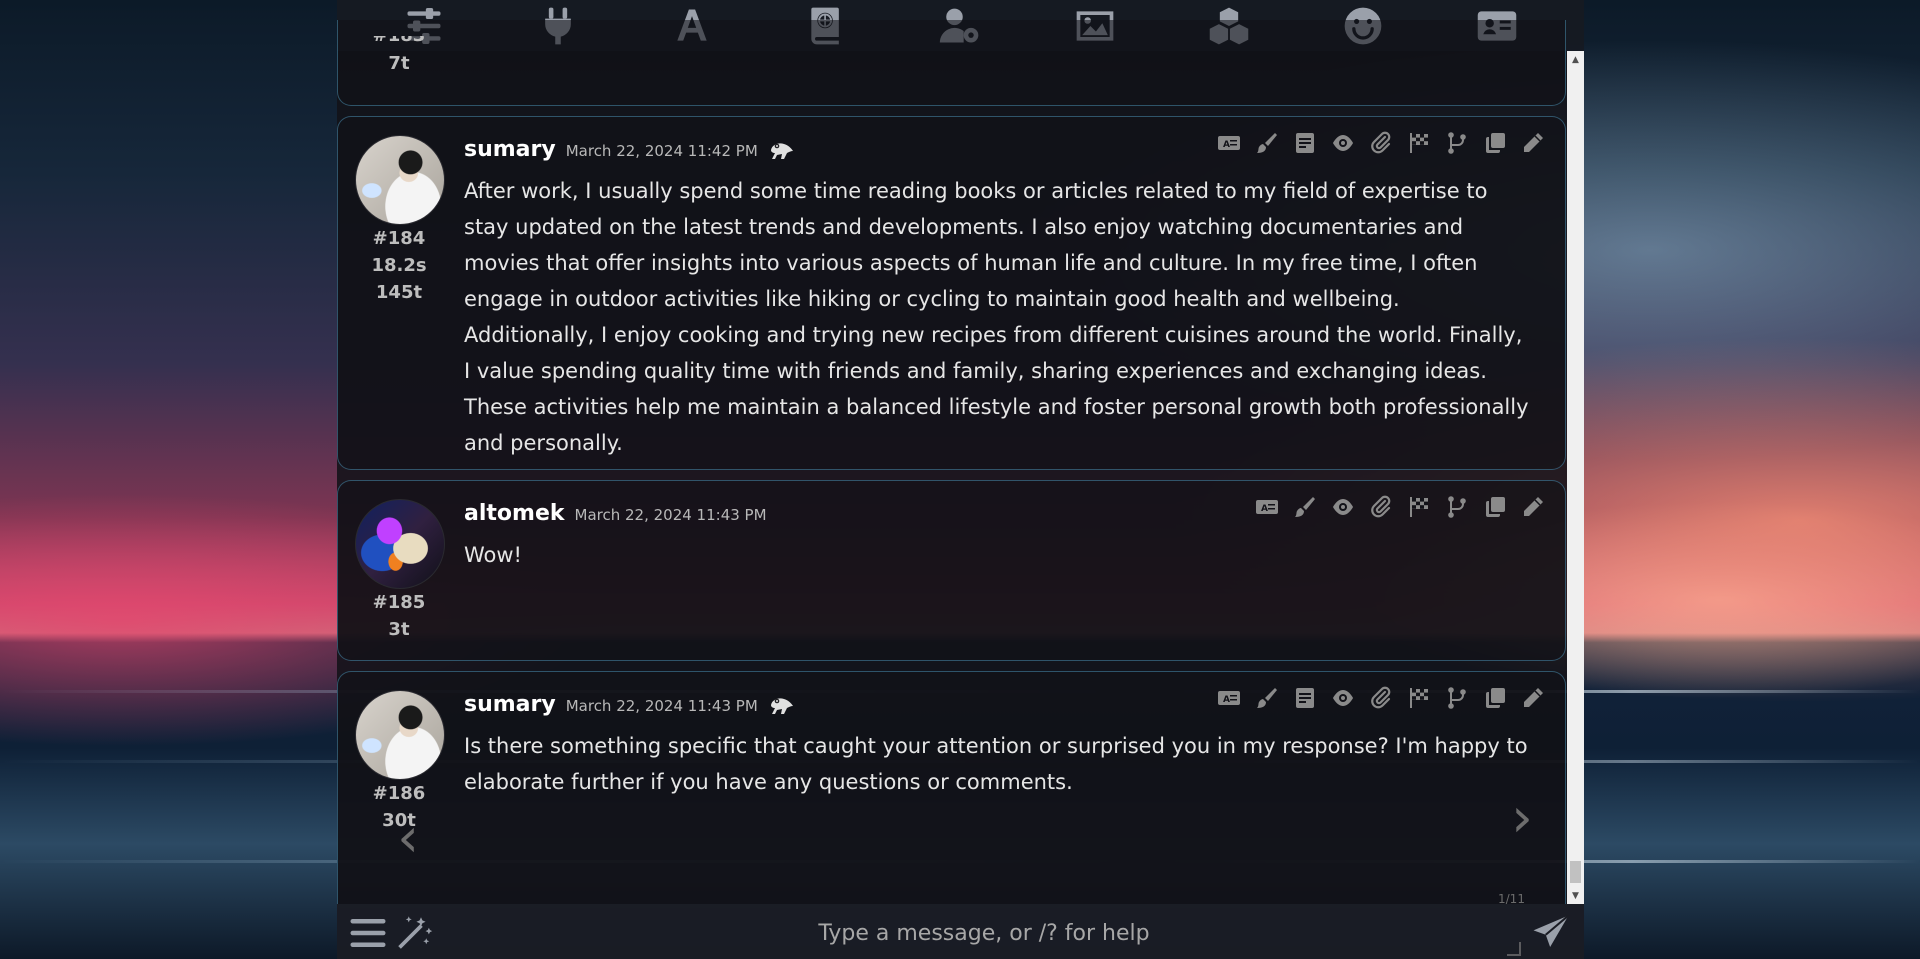  What do you see at coordinates (399, 616) in the screenshot?
I see `message-meta: #185 3t` at bounding box center [399, 616].